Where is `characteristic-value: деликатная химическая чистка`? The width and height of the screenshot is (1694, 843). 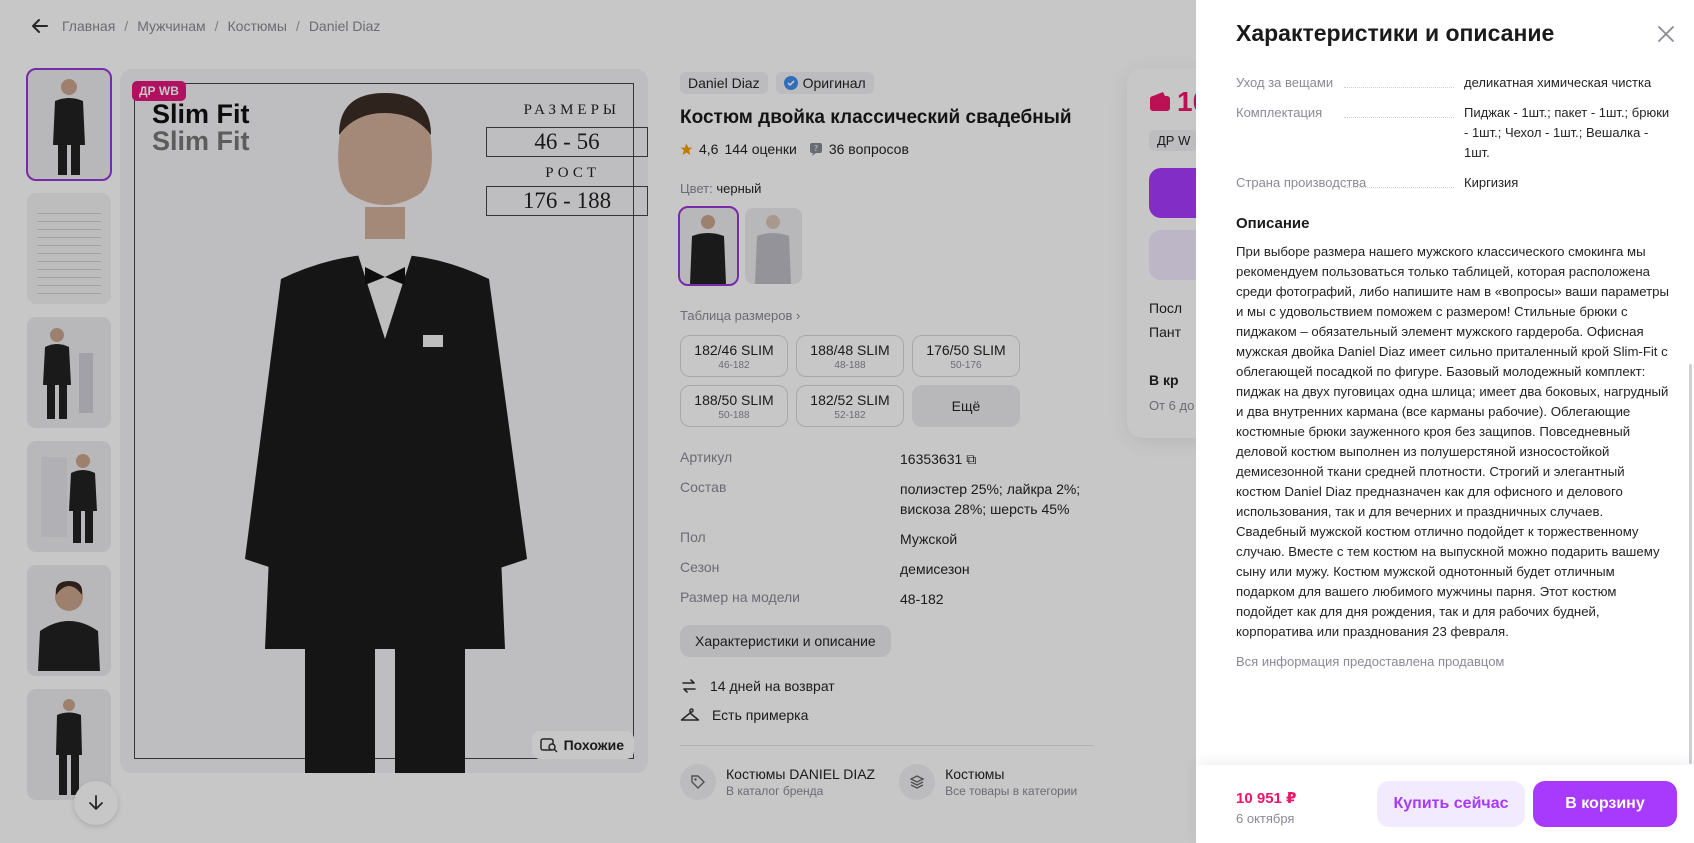 characteristic-value: деликатная химическая чистка is located at coordinates (1558, 82).